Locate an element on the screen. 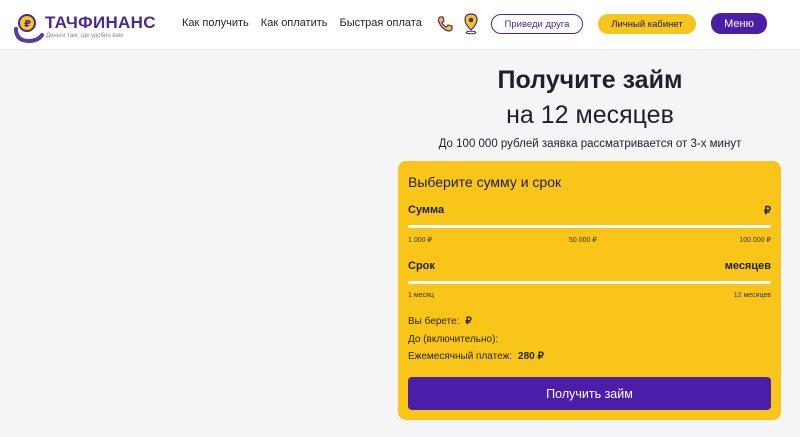  personal-cabinet-button: Личный кабинет is located at coordinates (647, 24).